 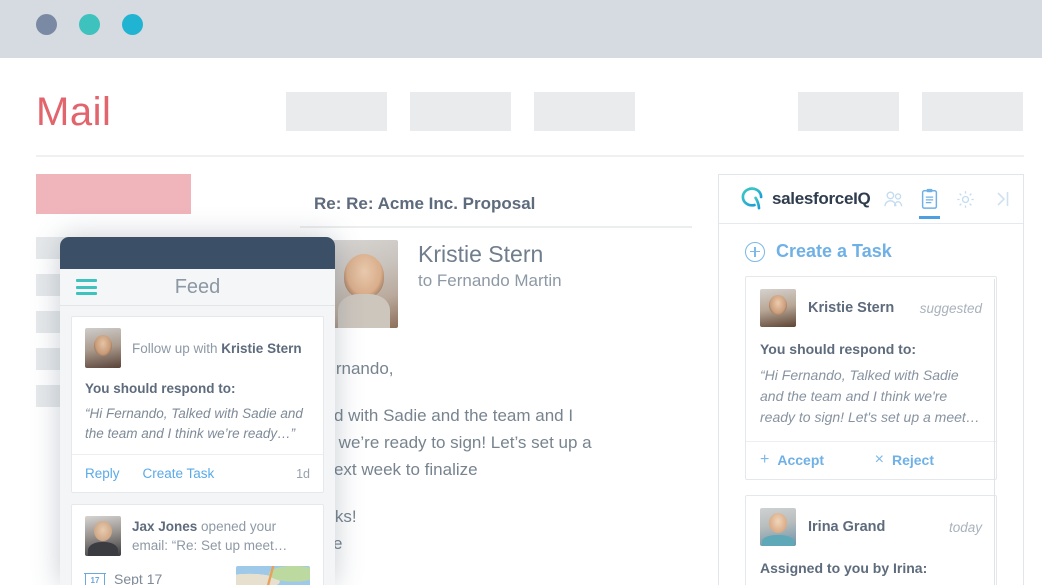 I want to click on salesforceiq-q-logo, so click(x=752, y=198).